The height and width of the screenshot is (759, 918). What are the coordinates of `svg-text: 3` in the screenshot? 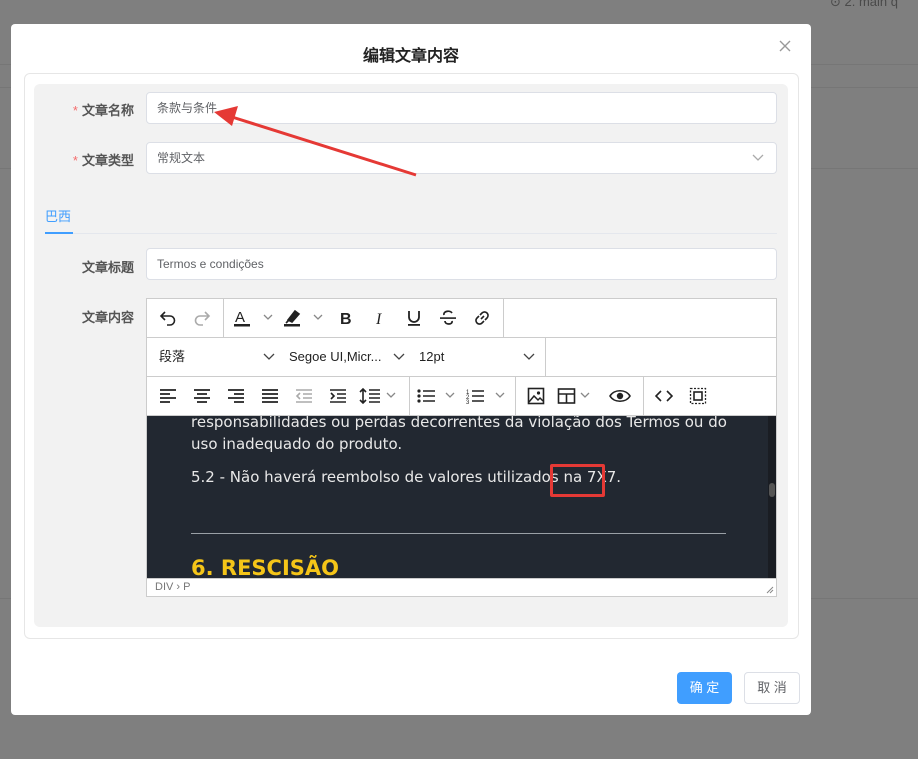 It's located at (468, 402).